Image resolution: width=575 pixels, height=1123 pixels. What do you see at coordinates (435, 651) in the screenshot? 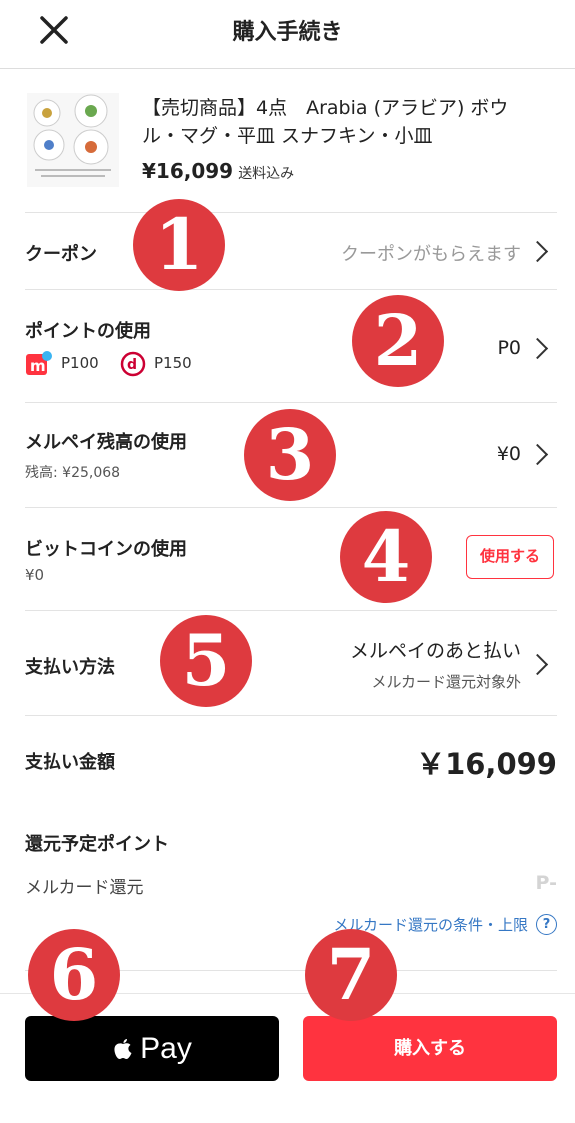
I see `payment-method-value: メルペイのあと払い` at bounding box center [435, 651].